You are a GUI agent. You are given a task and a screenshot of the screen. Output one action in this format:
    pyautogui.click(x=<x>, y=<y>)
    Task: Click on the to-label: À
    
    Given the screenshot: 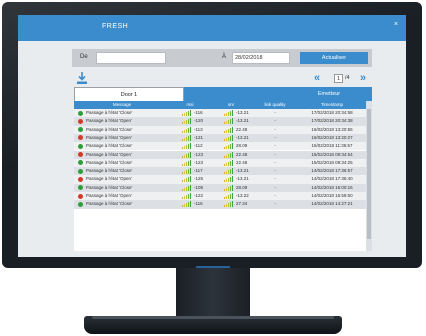 What is the action you would take?
    pyautogui.click(x=224, y=57)
    